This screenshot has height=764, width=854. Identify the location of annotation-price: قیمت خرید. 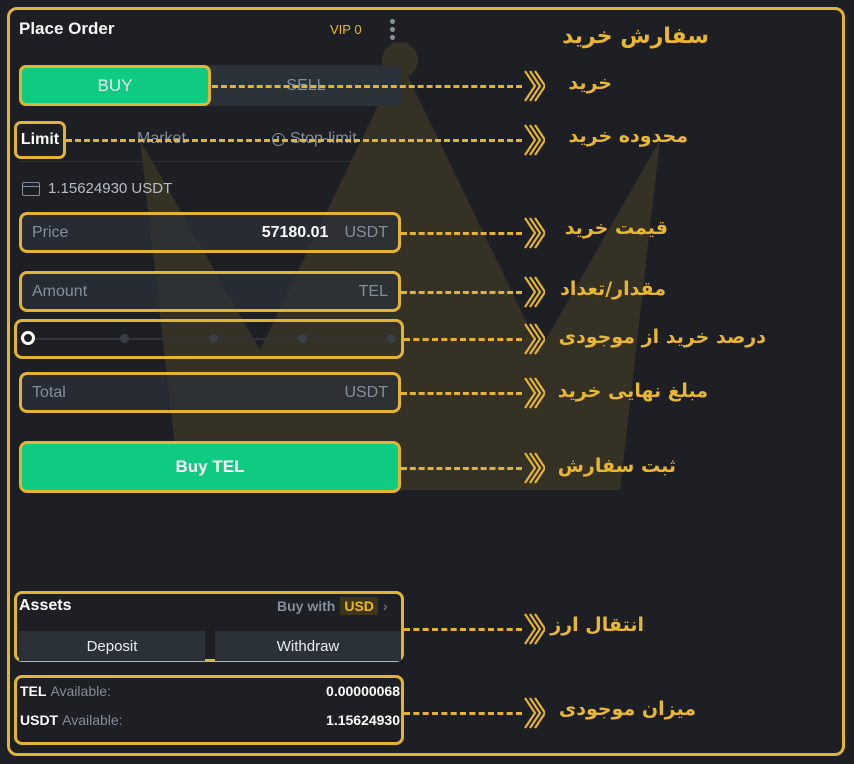
(616, 228).